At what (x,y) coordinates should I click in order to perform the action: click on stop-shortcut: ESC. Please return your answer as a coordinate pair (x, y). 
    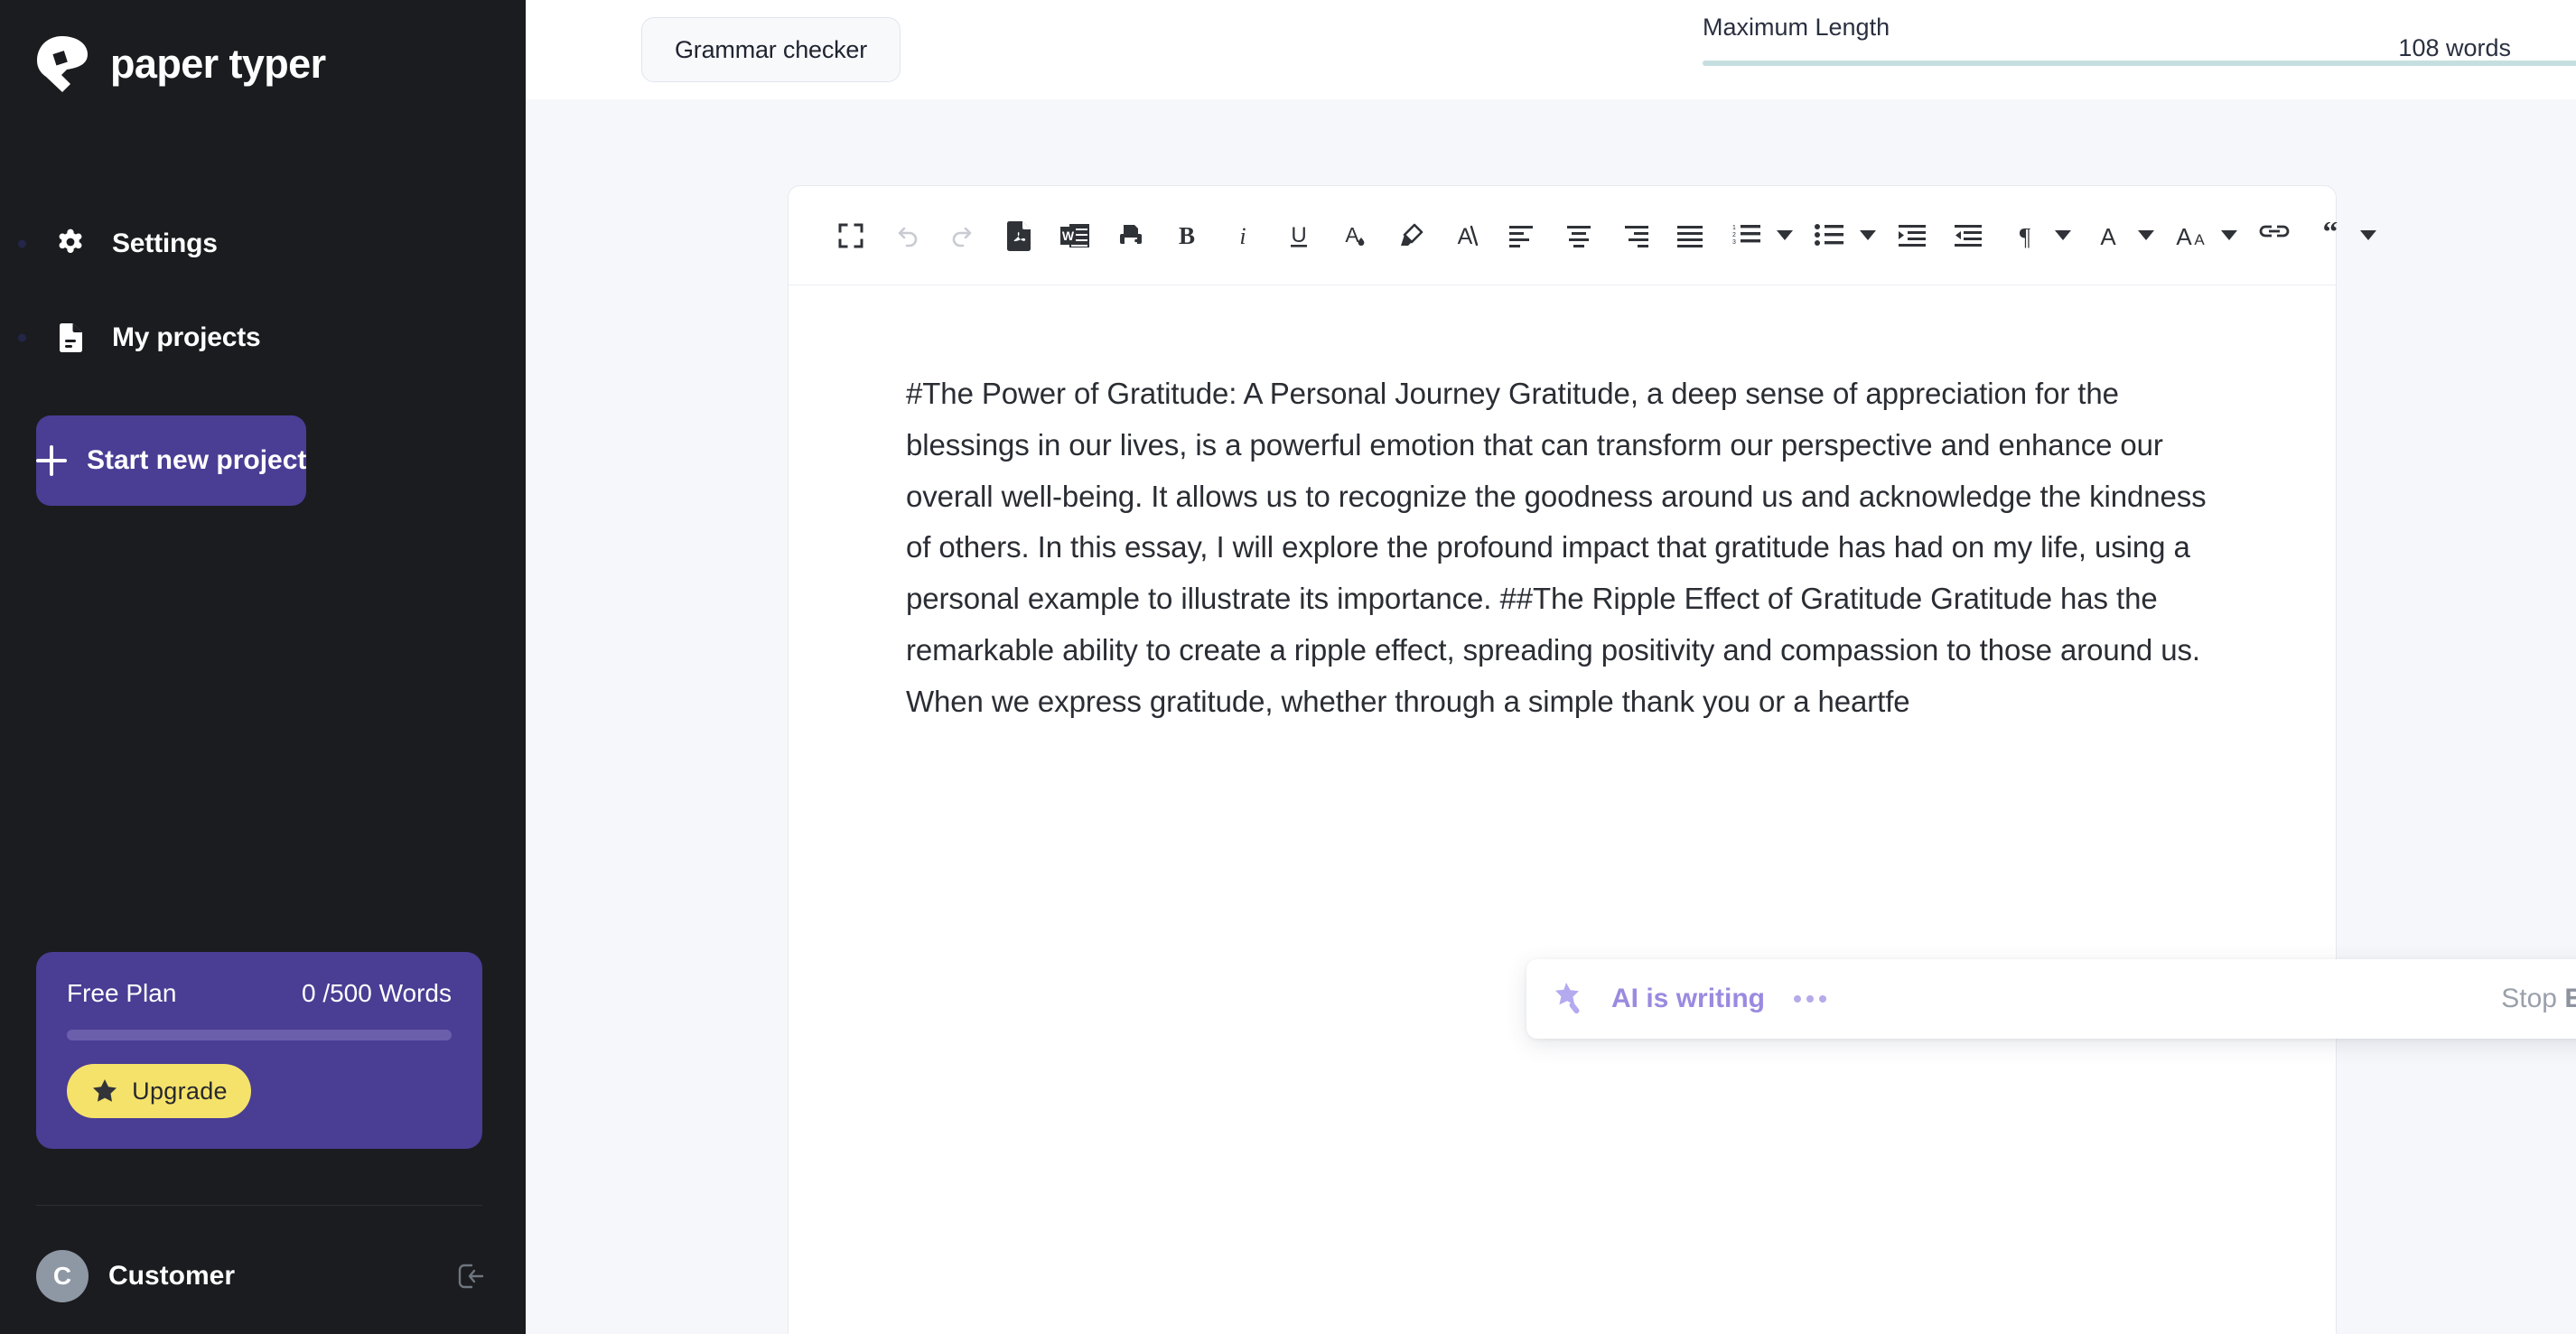
    Looking at the image, I should click on (2570, 998).